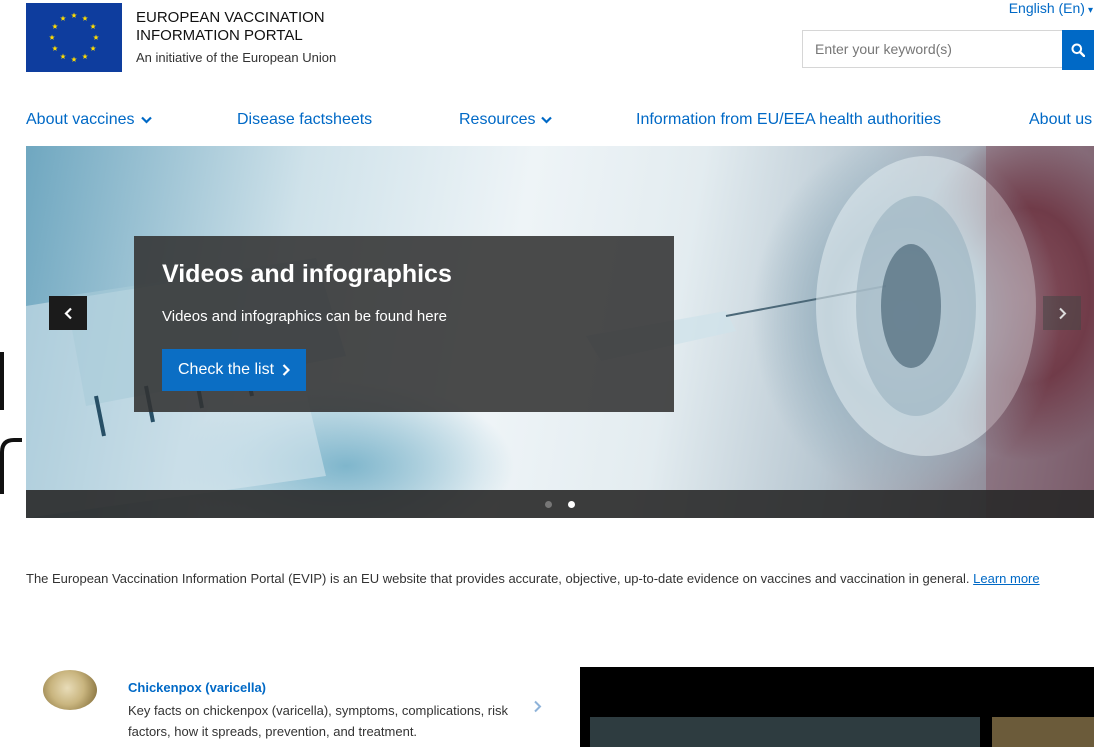 The height and width of the screenshot is (747, 1094). I want to click on overlay-glyph-r, so click(11, 466).